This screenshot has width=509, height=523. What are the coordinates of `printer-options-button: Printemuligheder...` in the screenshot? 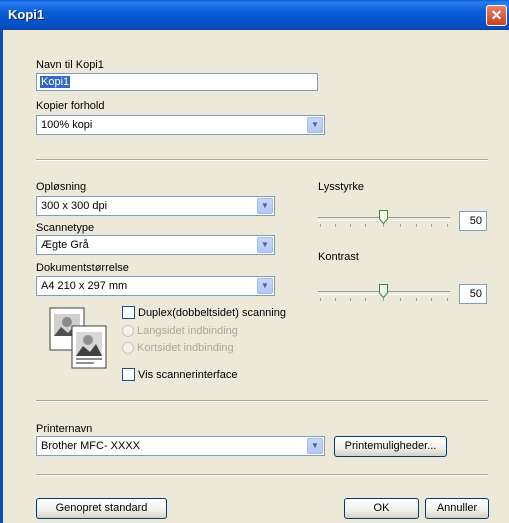 It's located at (390, 446).